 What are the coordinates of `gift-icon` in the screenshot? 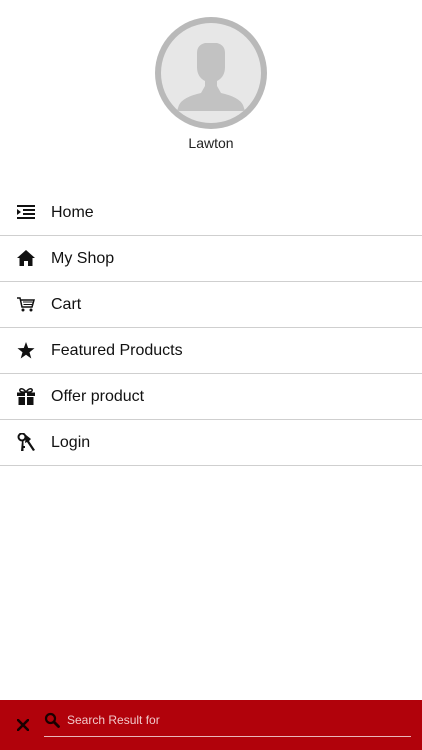 It's located at (26, 396).